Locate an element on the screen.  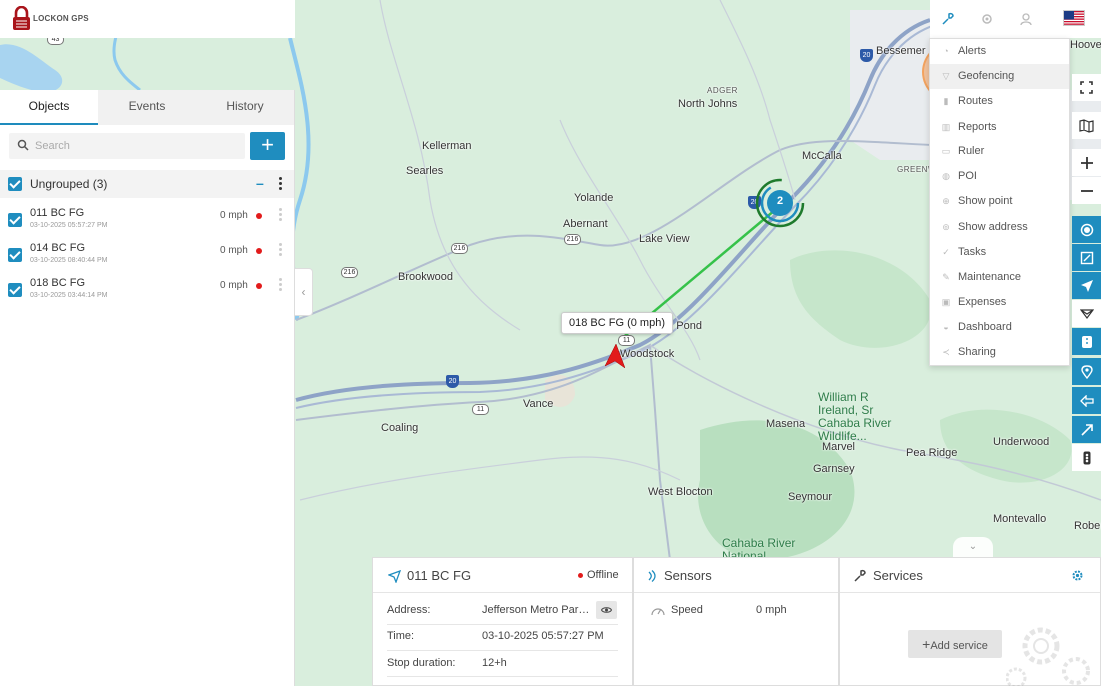
target-button is located at coordinates (1086, 229).